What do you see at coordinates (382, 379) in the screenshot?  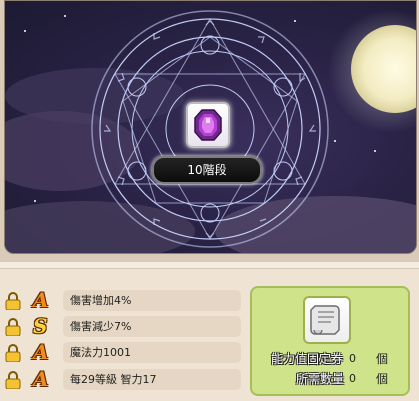 I see `required-unit: 個` at bounding box center [382, 379].